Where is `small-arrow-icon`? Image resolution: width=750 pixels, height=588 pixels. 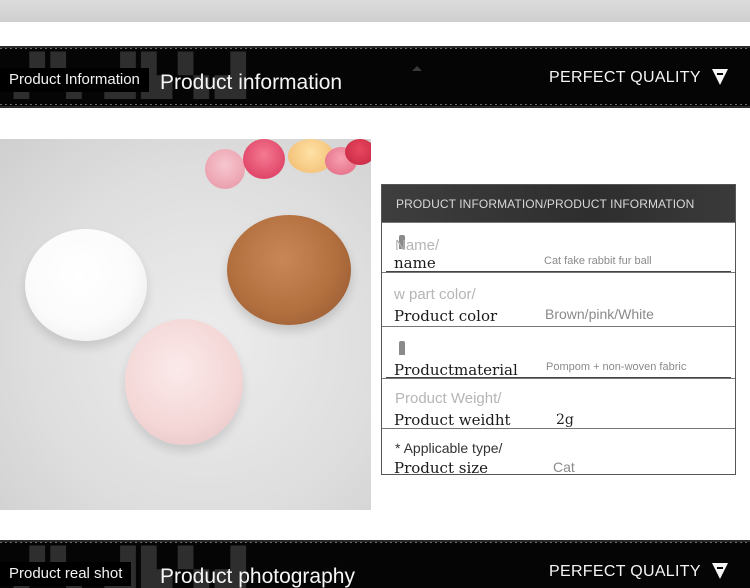 small-arrow-icon is located at coordinates (417, 68).